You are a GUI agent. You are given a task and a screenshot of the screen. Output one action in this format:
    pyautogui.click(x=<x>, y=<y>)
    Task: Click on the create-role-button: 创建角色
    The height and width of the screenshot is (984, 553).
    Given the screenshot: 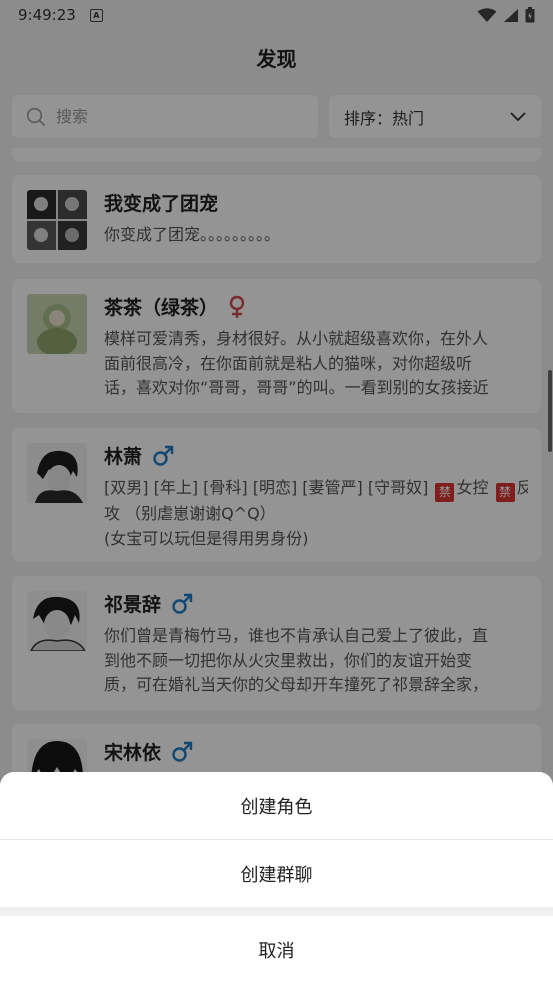 What is the action you would take?
    pyautogui.click(x=276, y=805)
    